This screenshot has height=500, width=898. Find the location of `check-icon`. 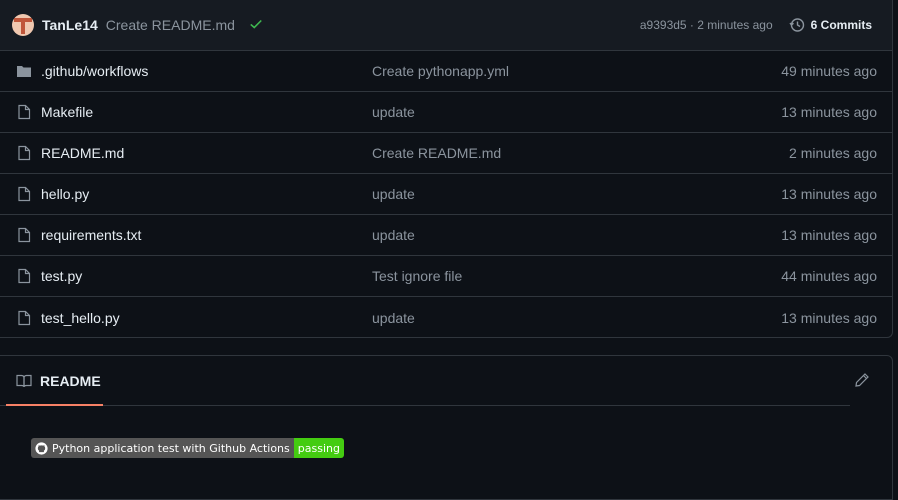

check-icon is located at coordinates (256, 25).